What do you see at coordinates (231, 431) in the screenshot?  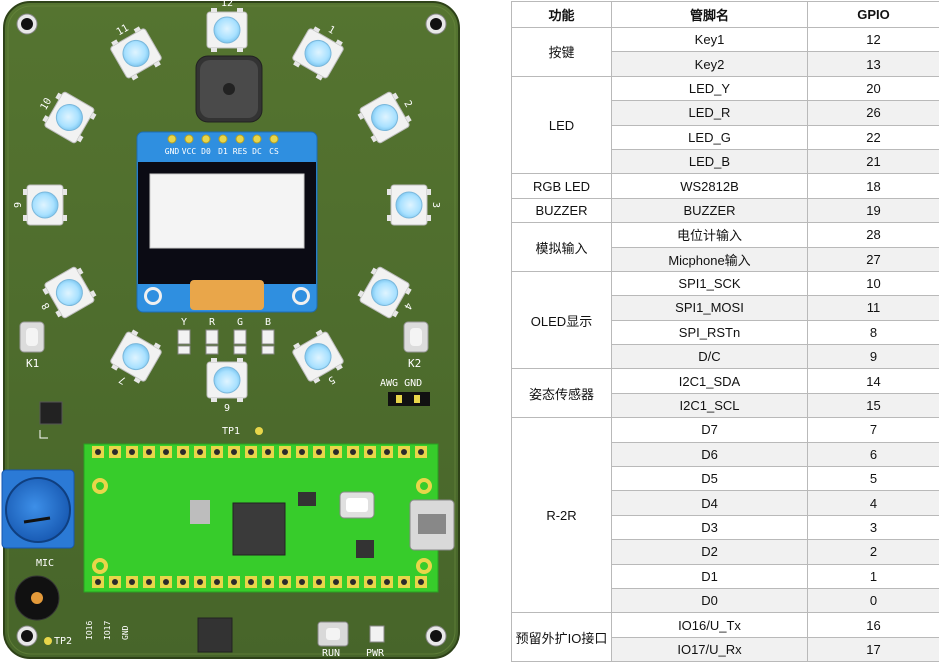 I see `tp1-label: TP1` at bounding box center [231, 431].